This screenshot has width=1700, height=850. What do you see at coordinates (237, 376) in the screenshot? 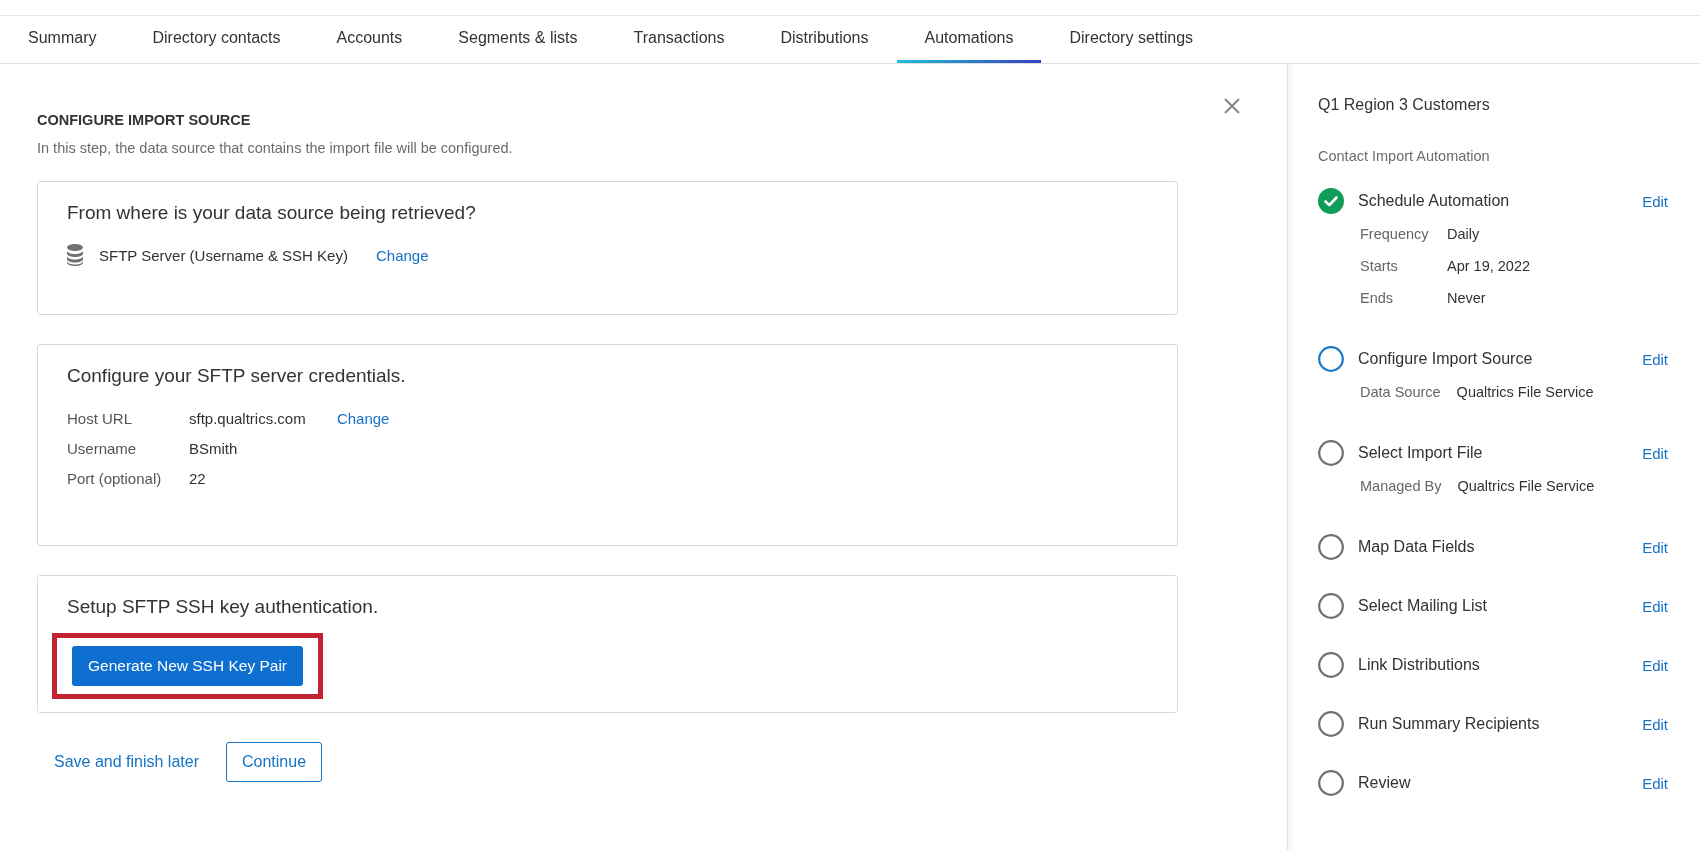
I see `card-title: Configure your SFTP server credentials.` at bounding box center [237, 376].